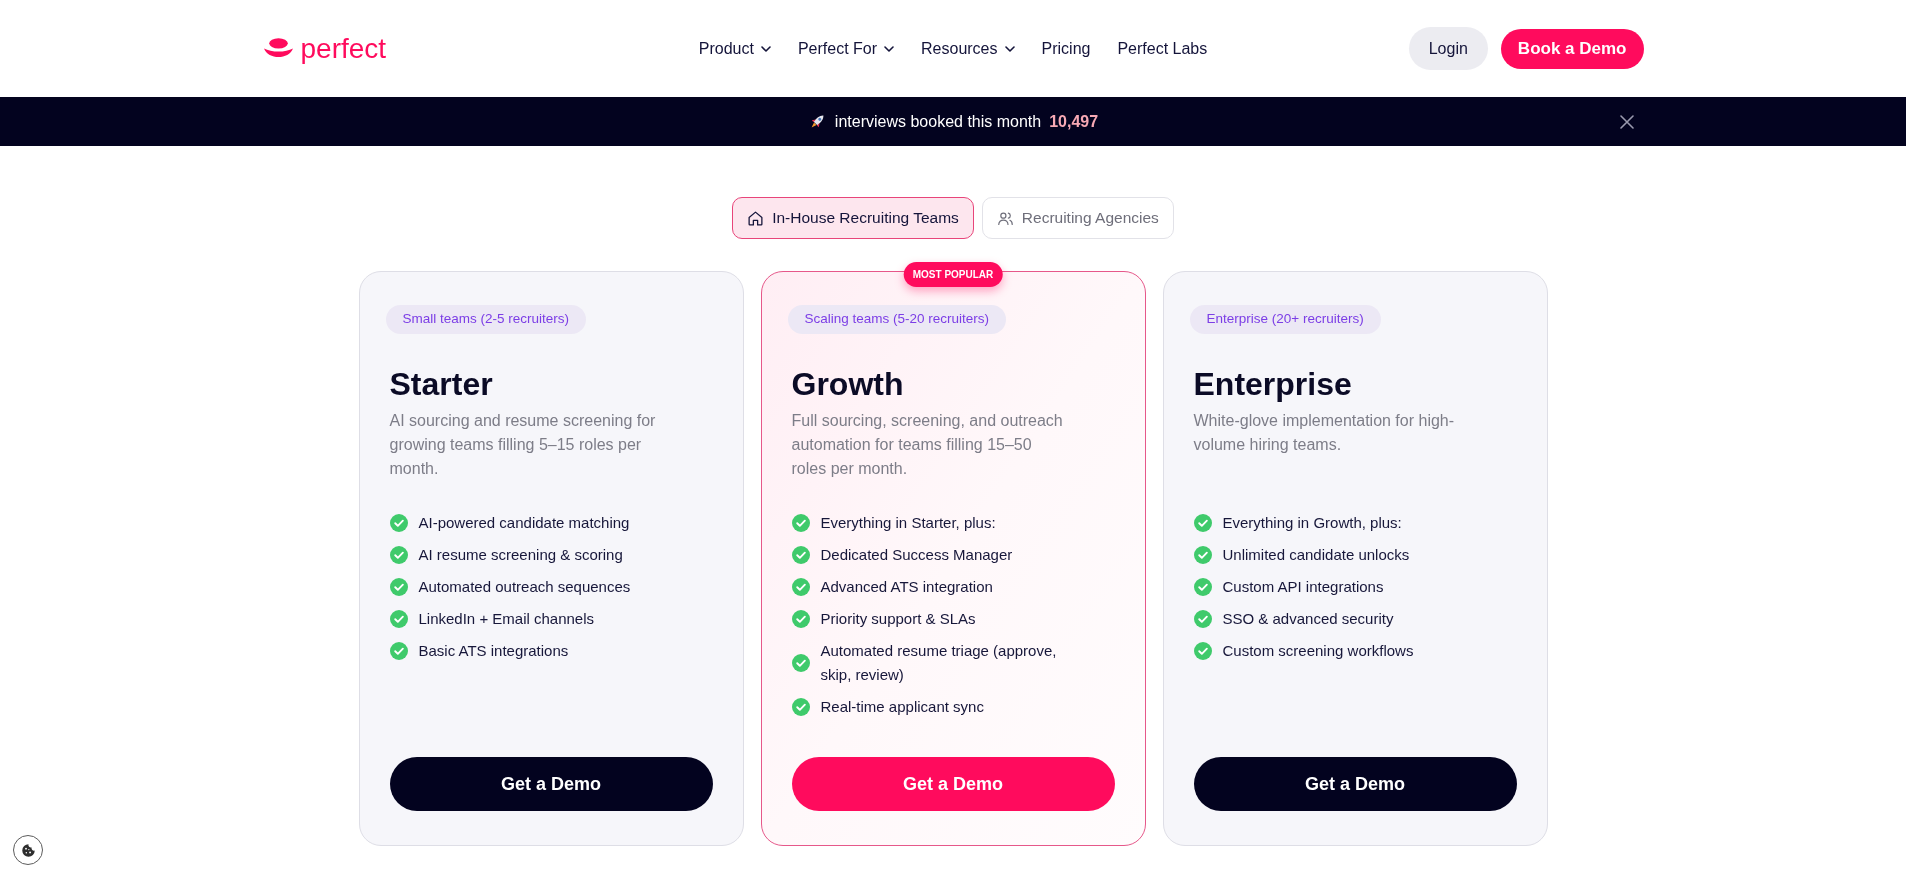 This screenshot has height=883, width=1906. Describe the element at coordinates (1448, 48) in the screenshot. I see `login-button: Login` at that location.